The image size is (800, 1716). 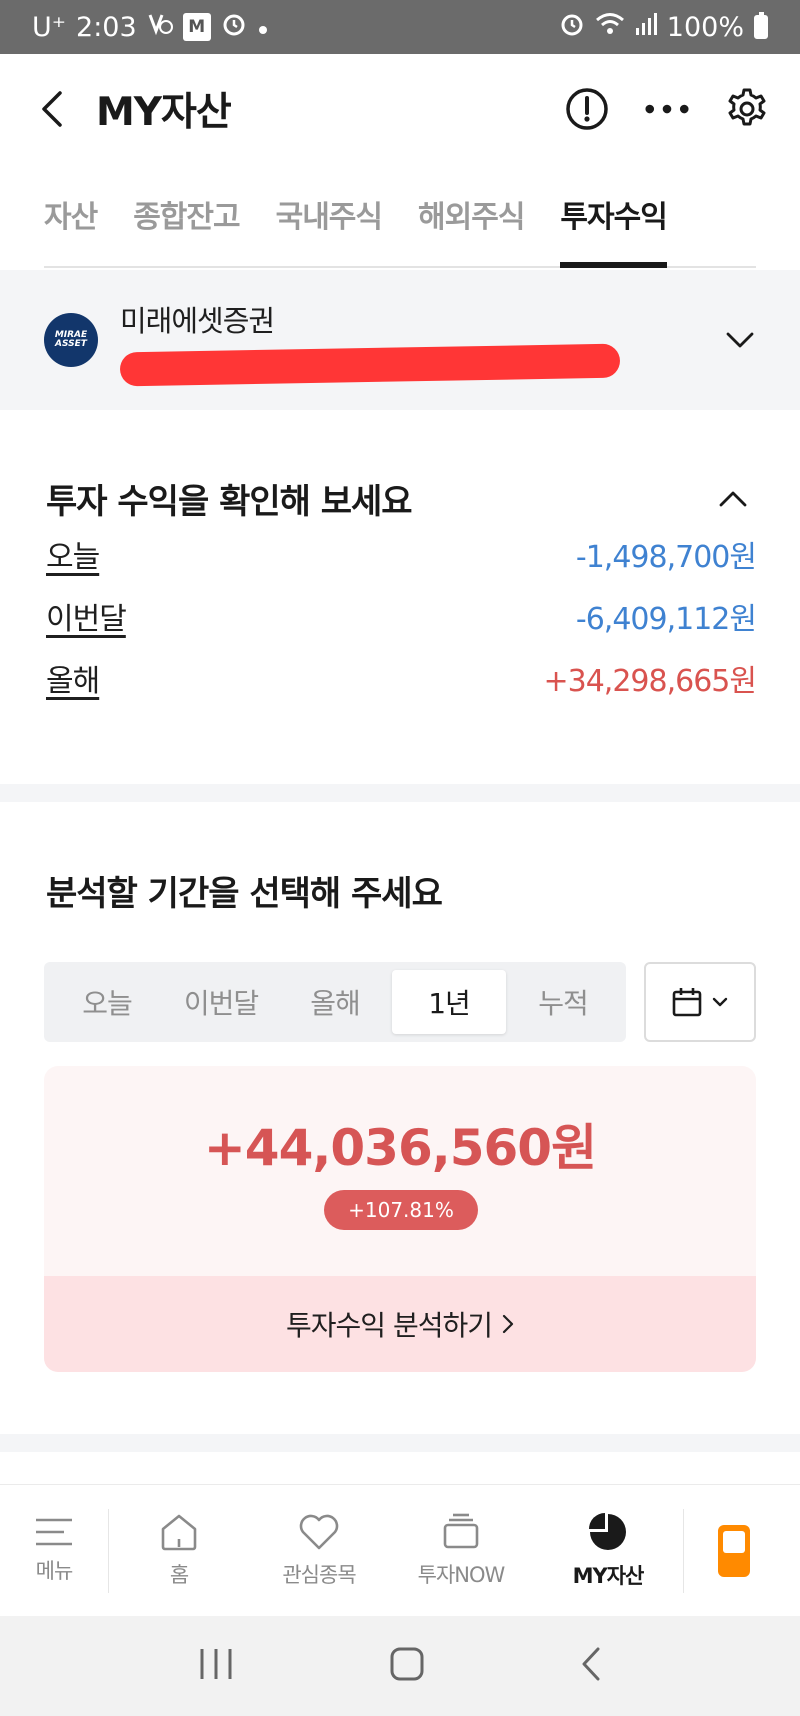 I want to click on heart-icon, so click(x=319, y=1531).